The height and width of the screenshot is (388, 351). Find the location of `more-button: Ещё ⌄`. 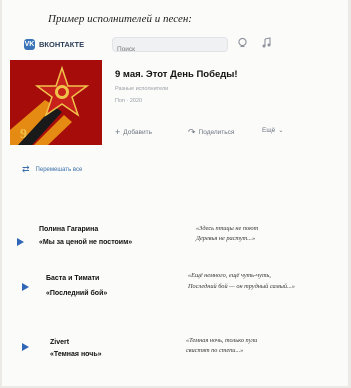

more-button: Ещё ⌄ is located at coordinates (272, 130).